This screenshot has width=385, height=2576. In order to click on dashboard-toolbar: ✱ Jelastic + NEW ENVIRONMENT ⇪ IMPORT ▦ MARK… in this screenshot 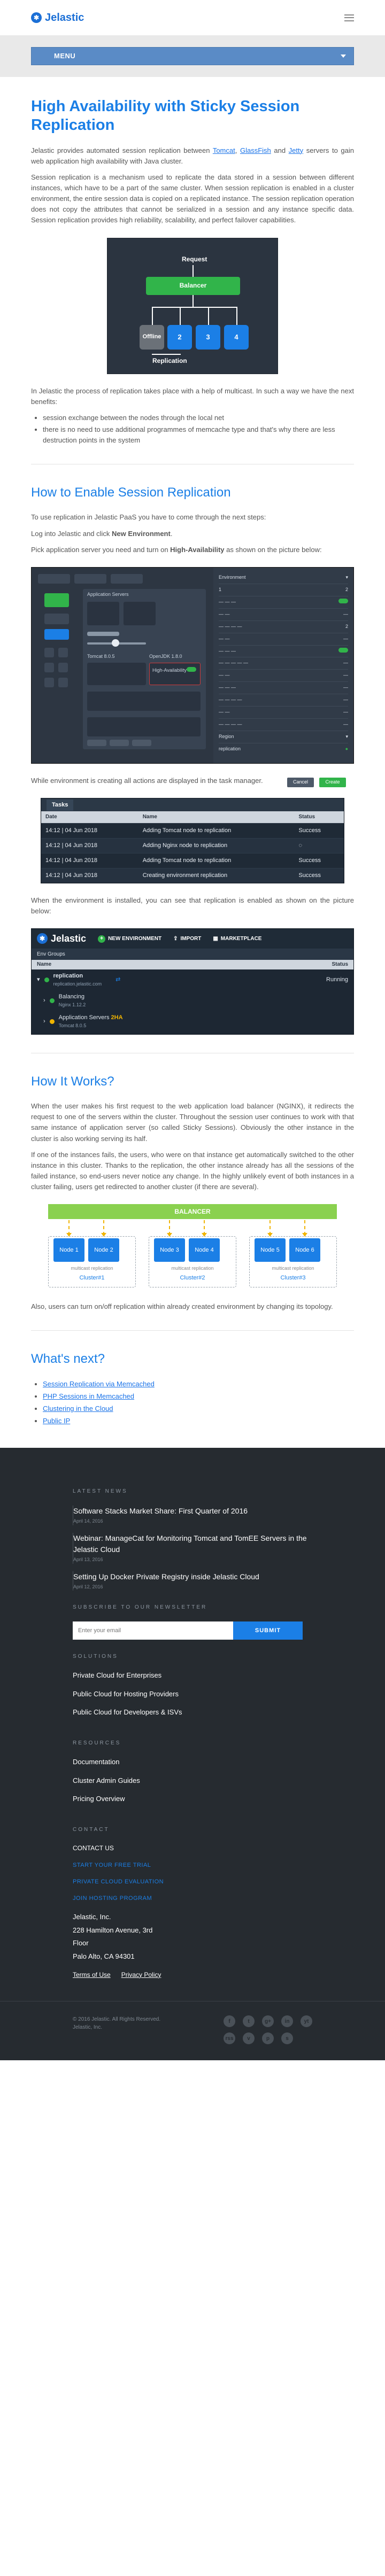, I will do `click(192, 939)`.